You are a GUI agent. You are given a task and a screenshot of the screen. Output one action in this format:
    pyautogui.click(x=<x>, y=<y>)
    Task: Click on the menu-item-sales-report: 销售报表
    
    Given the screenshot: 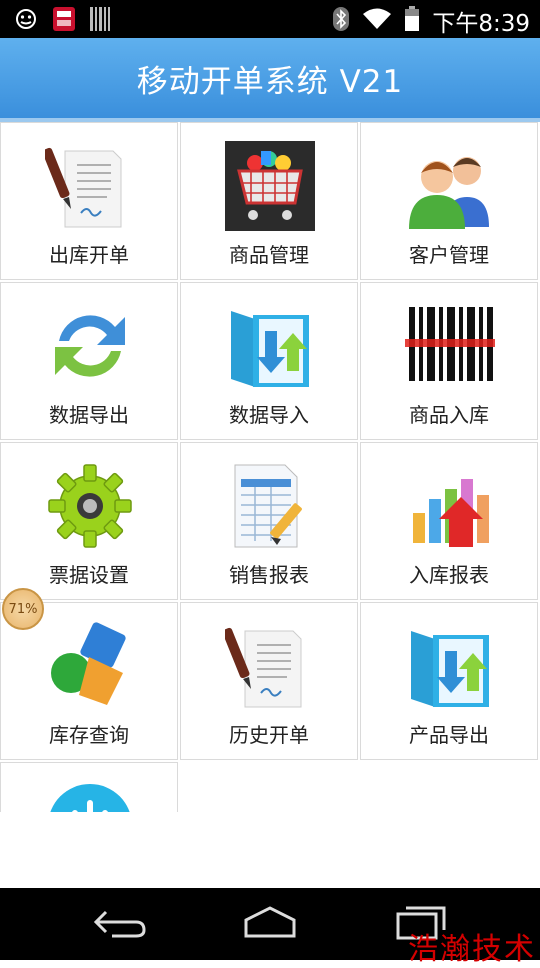 What is the action you would take?
    pyautogui.click(x=269, y=521)
    